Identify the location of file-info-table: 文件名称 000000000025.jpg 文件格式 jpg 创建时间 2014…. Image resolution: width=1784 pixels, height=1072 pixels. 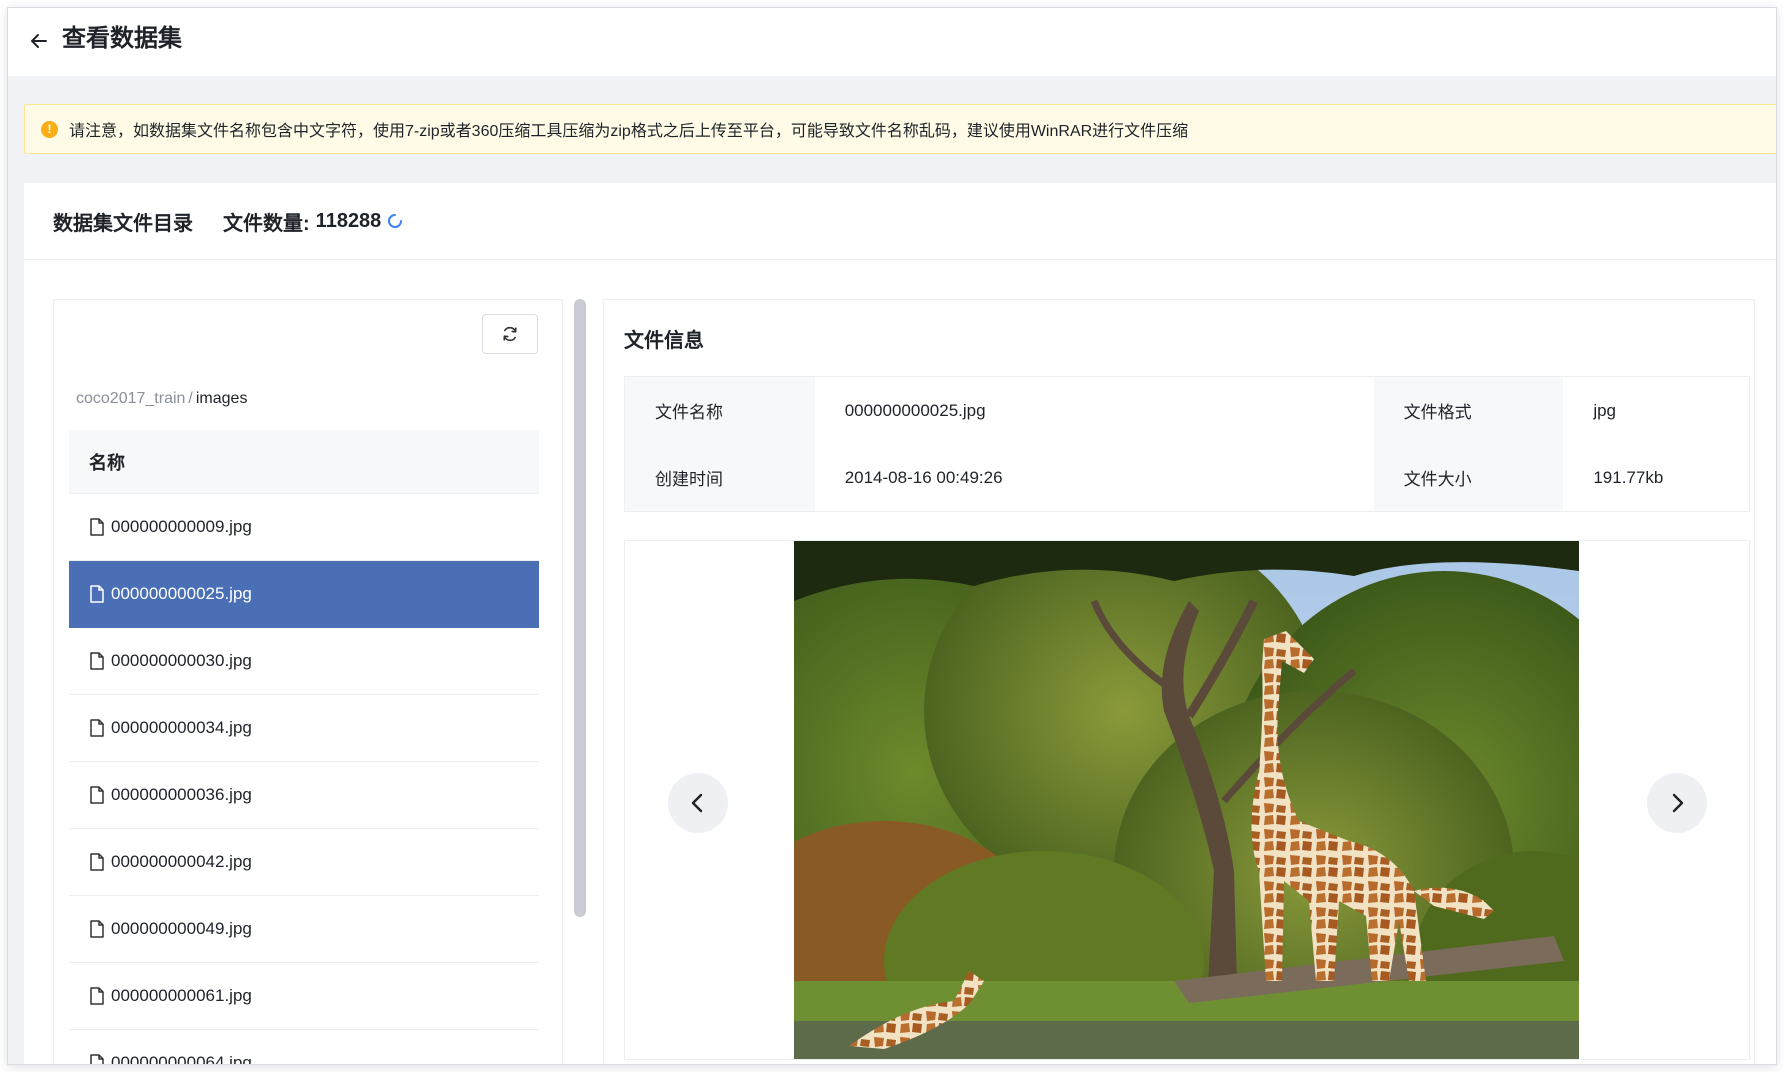
(1187, 444).